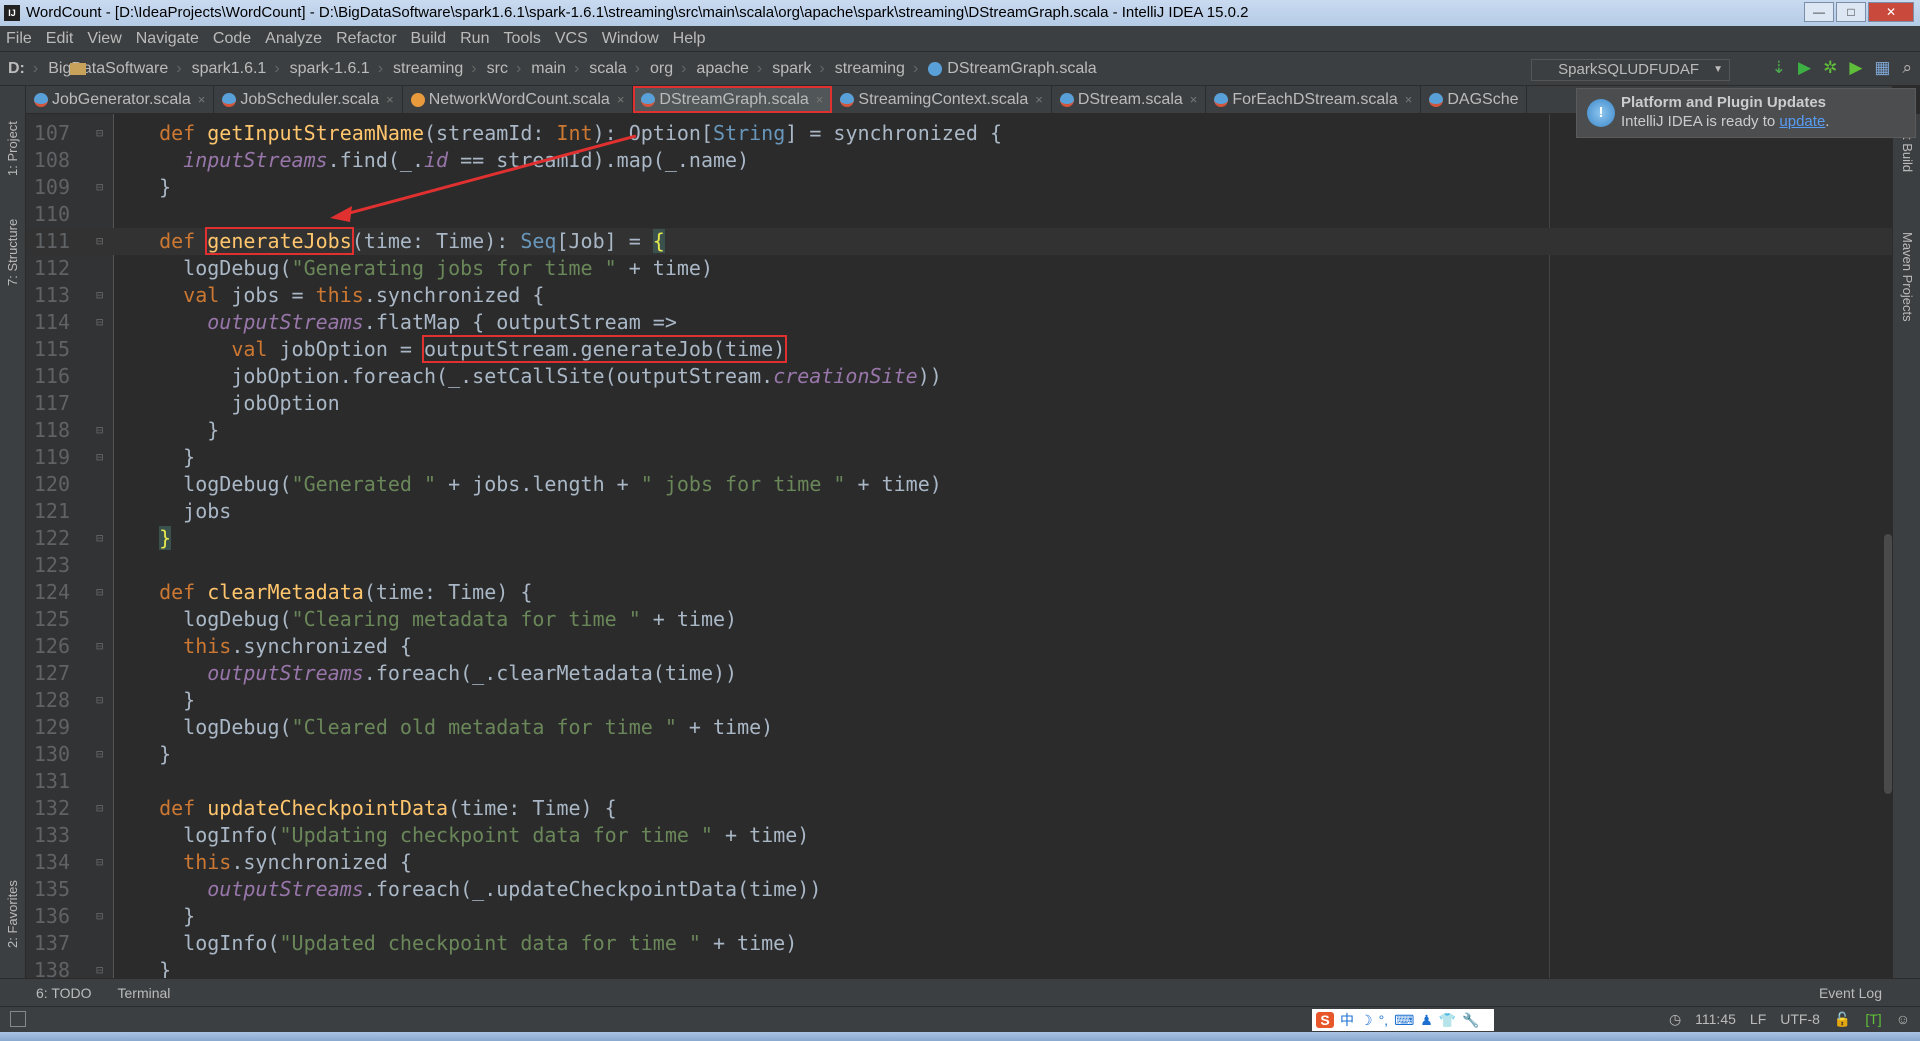  Describe the element at coordinates (1907, 154) in the screenshot. I see `tool-ant-build: t Build` at that location.